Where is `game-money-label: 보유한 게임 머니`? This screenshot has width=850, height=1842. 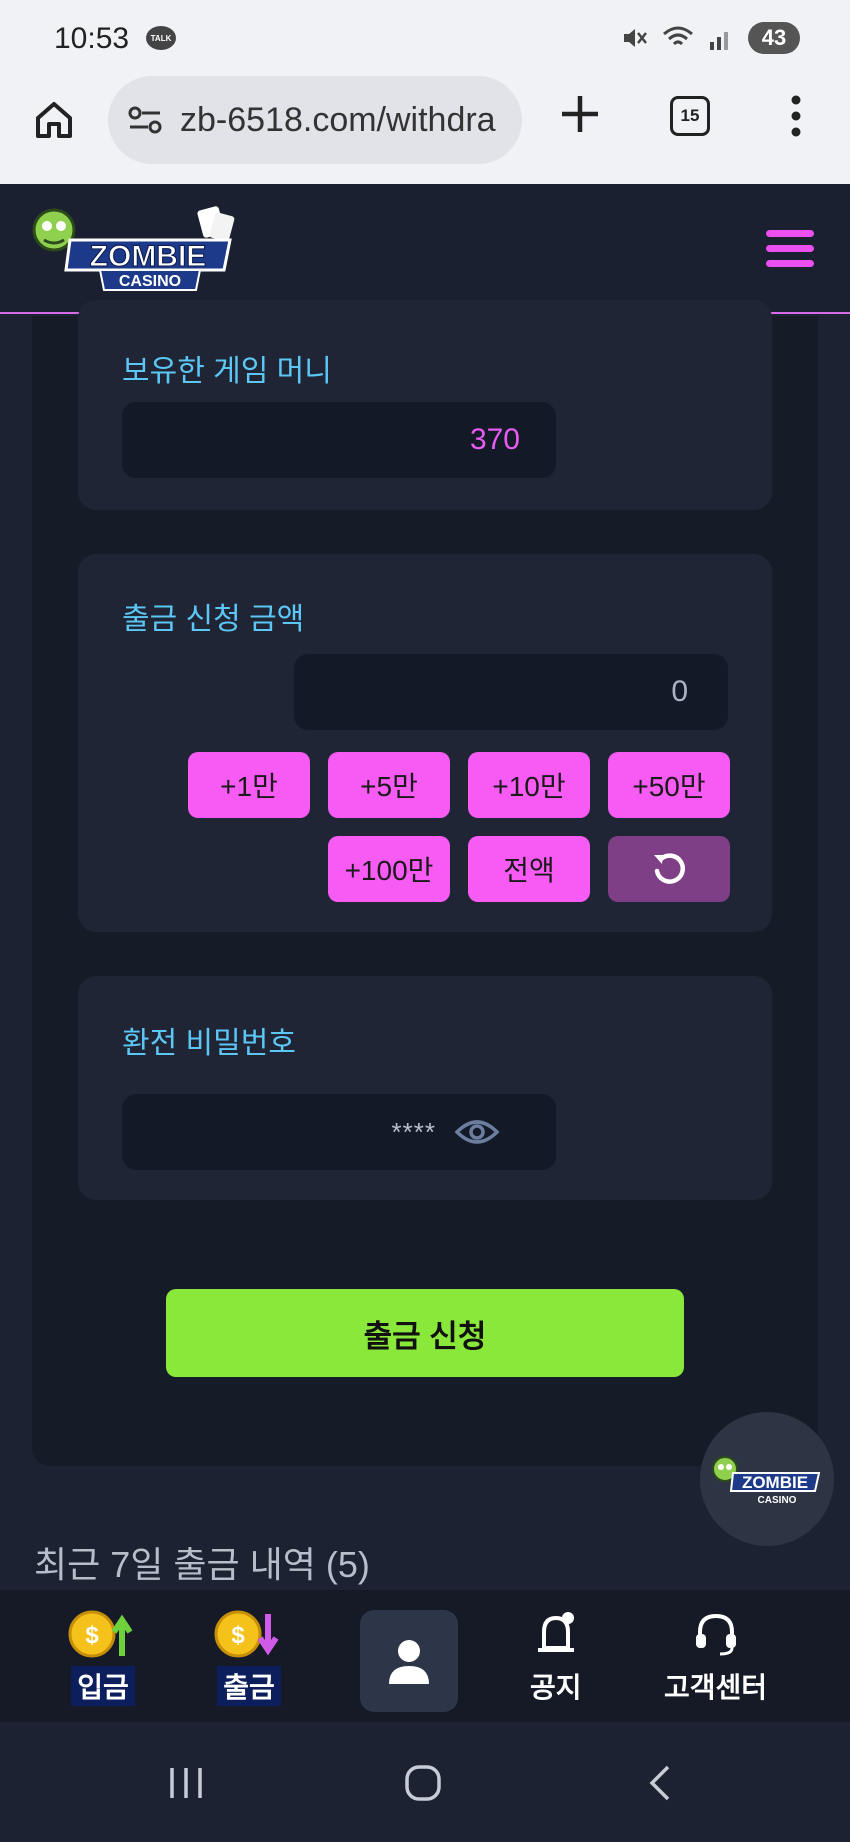 game-money-label: 보유한 게임 머니 is located at coordinates (227, 371).